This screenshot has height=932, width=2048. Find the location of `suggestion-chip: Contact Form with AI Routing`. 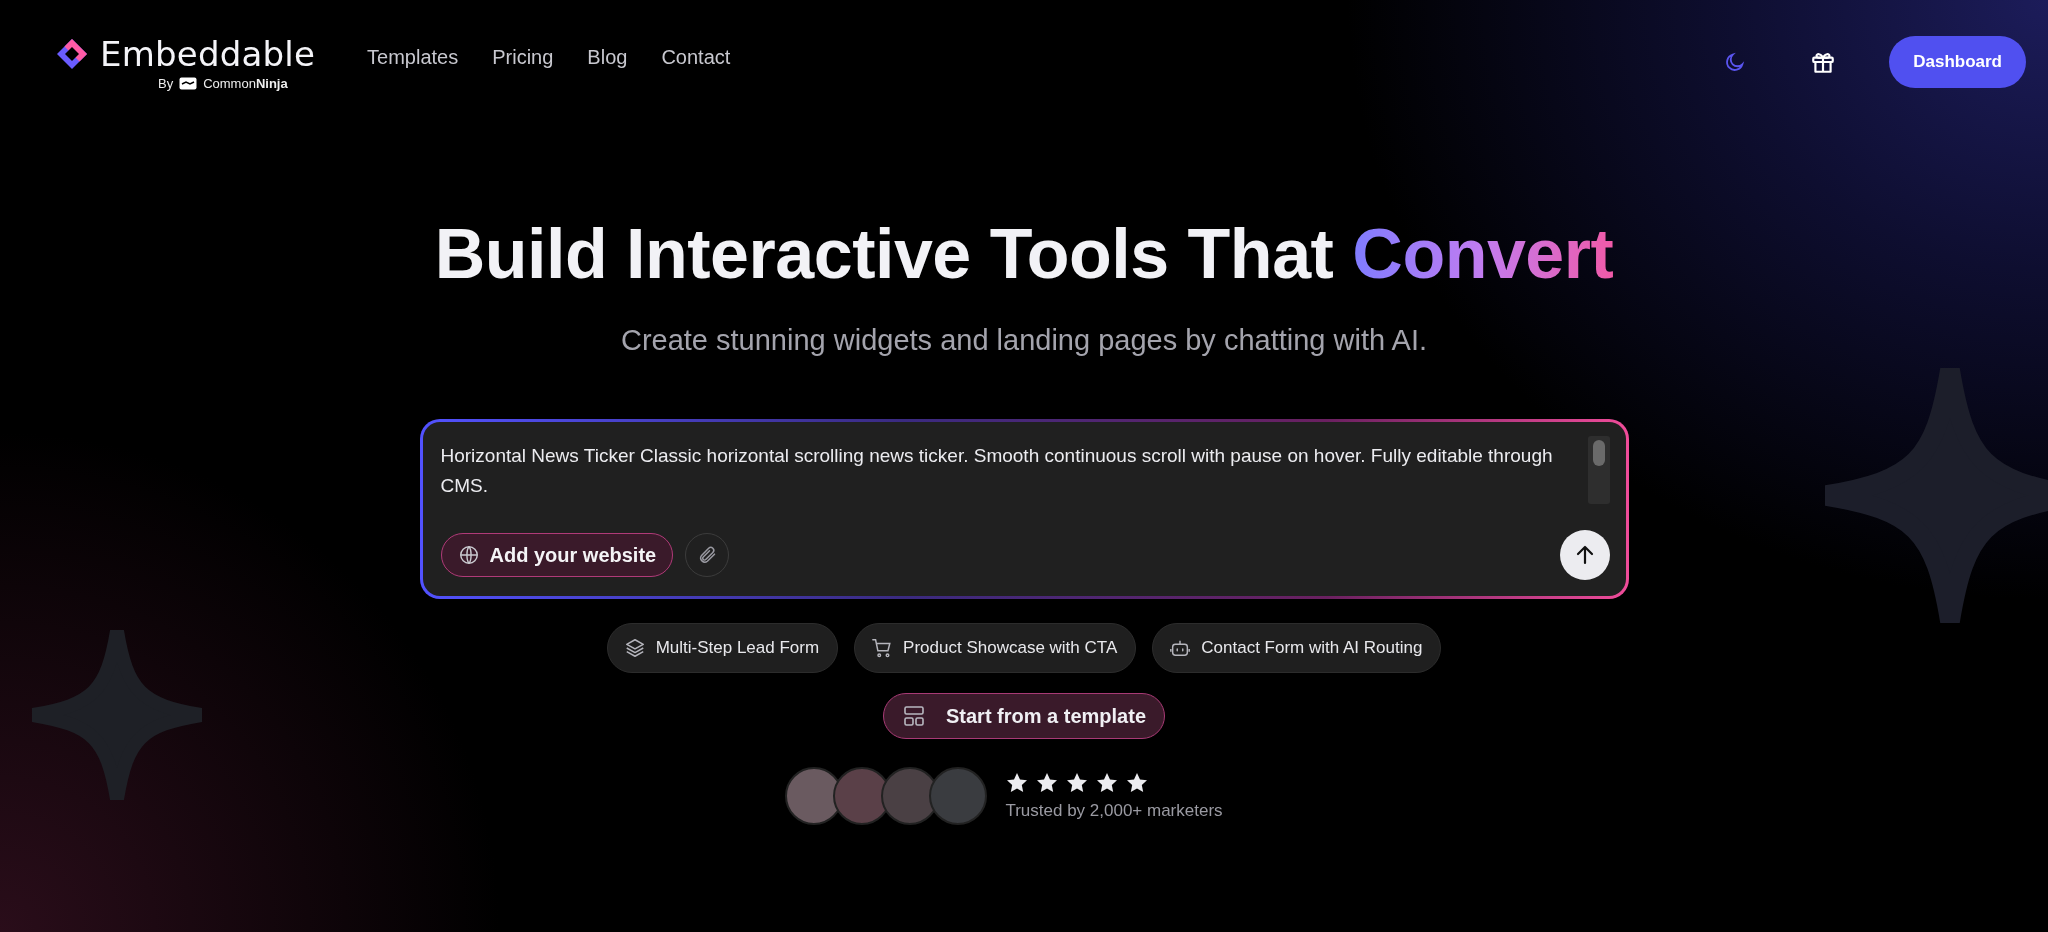

suggestion-chip: Contact Form with AI Routing is located at coordinates (1297, 648).